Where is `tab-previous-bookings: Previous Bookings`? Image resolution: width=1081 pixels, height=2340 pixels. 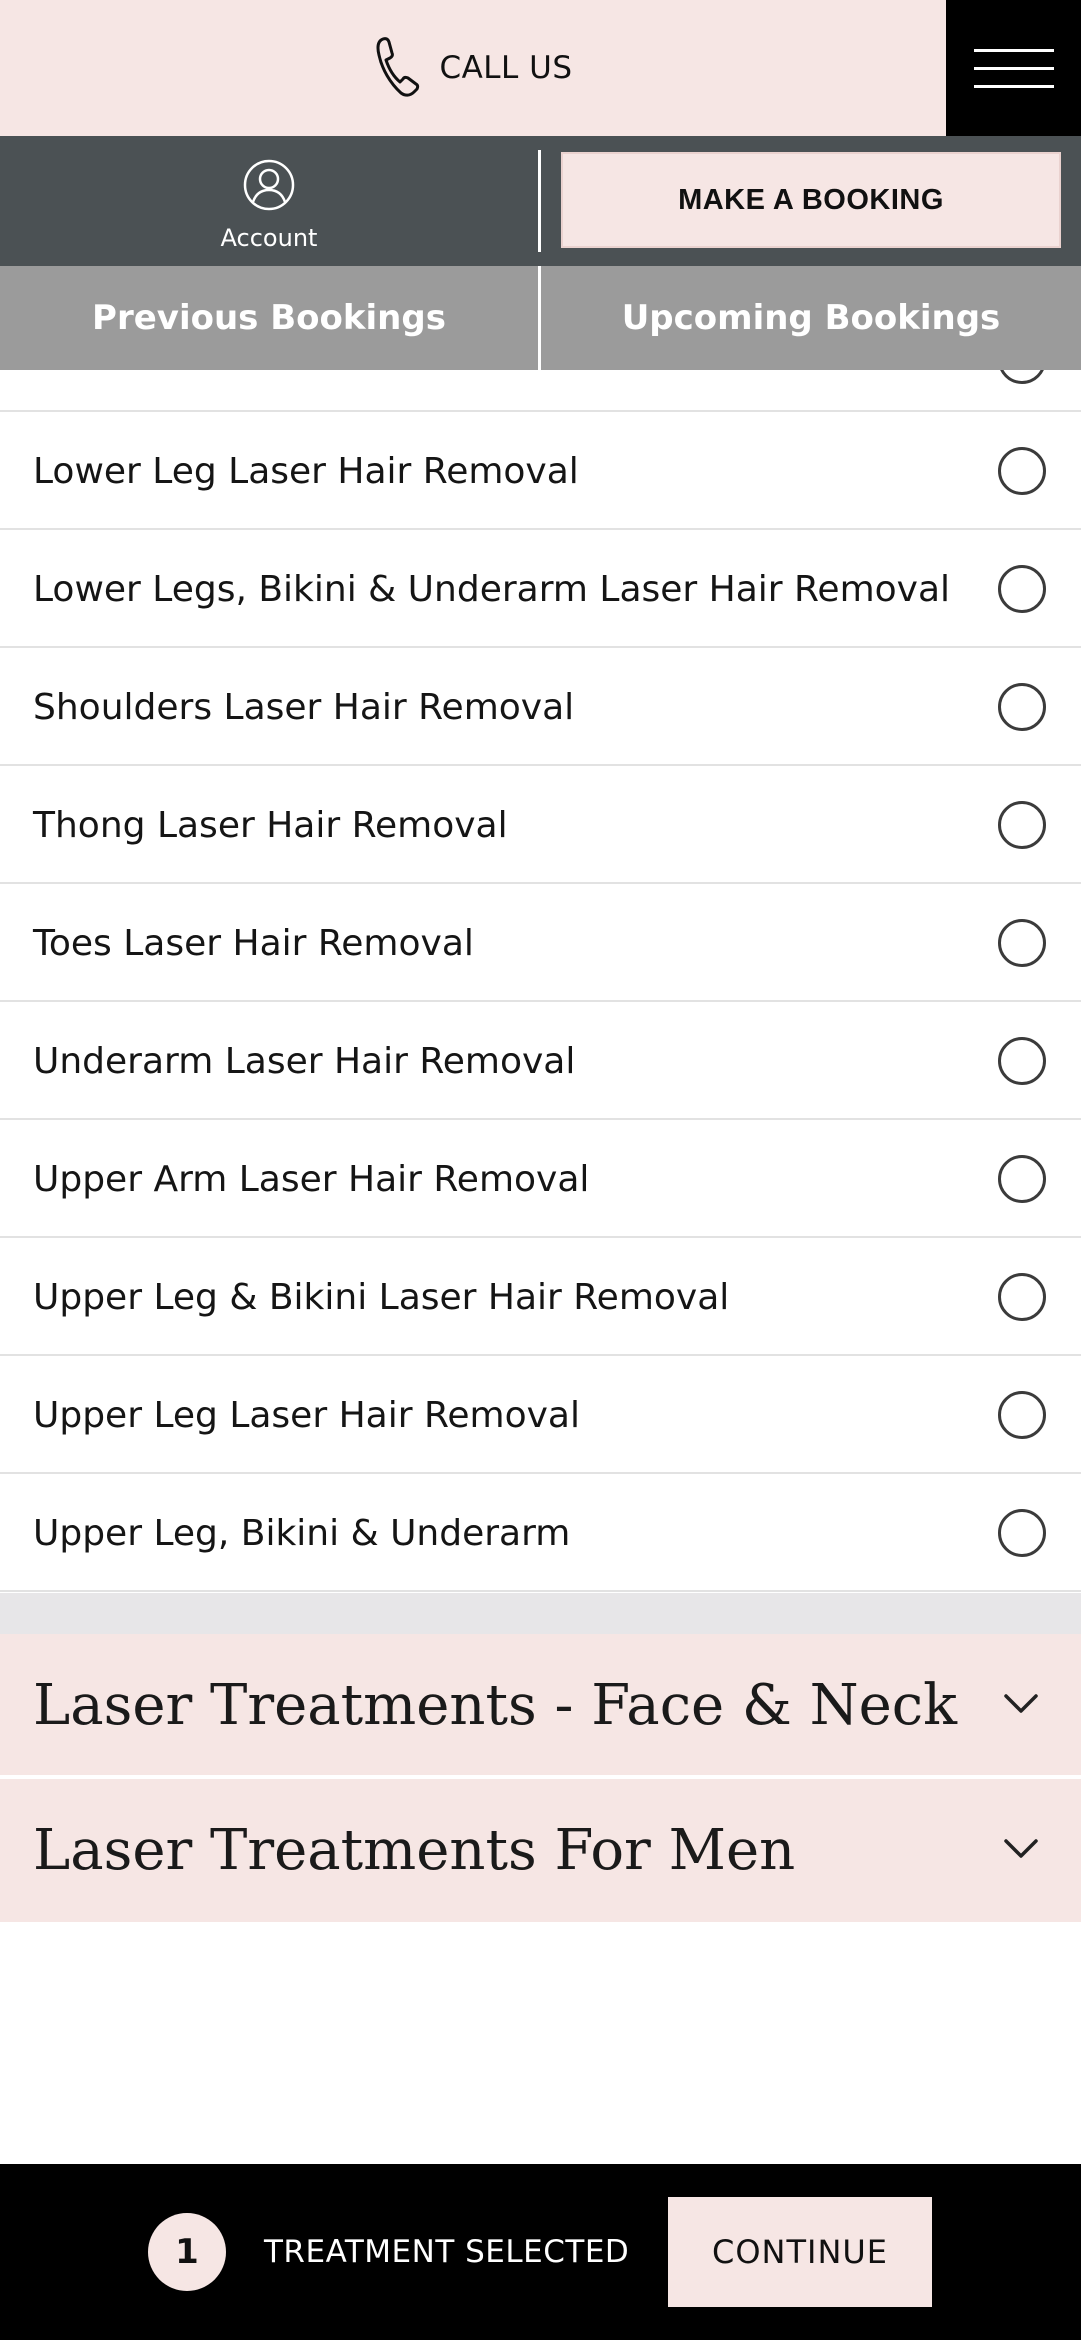 tab-previous-bookings: Previous Bookings is located at coordinates (269, 318).